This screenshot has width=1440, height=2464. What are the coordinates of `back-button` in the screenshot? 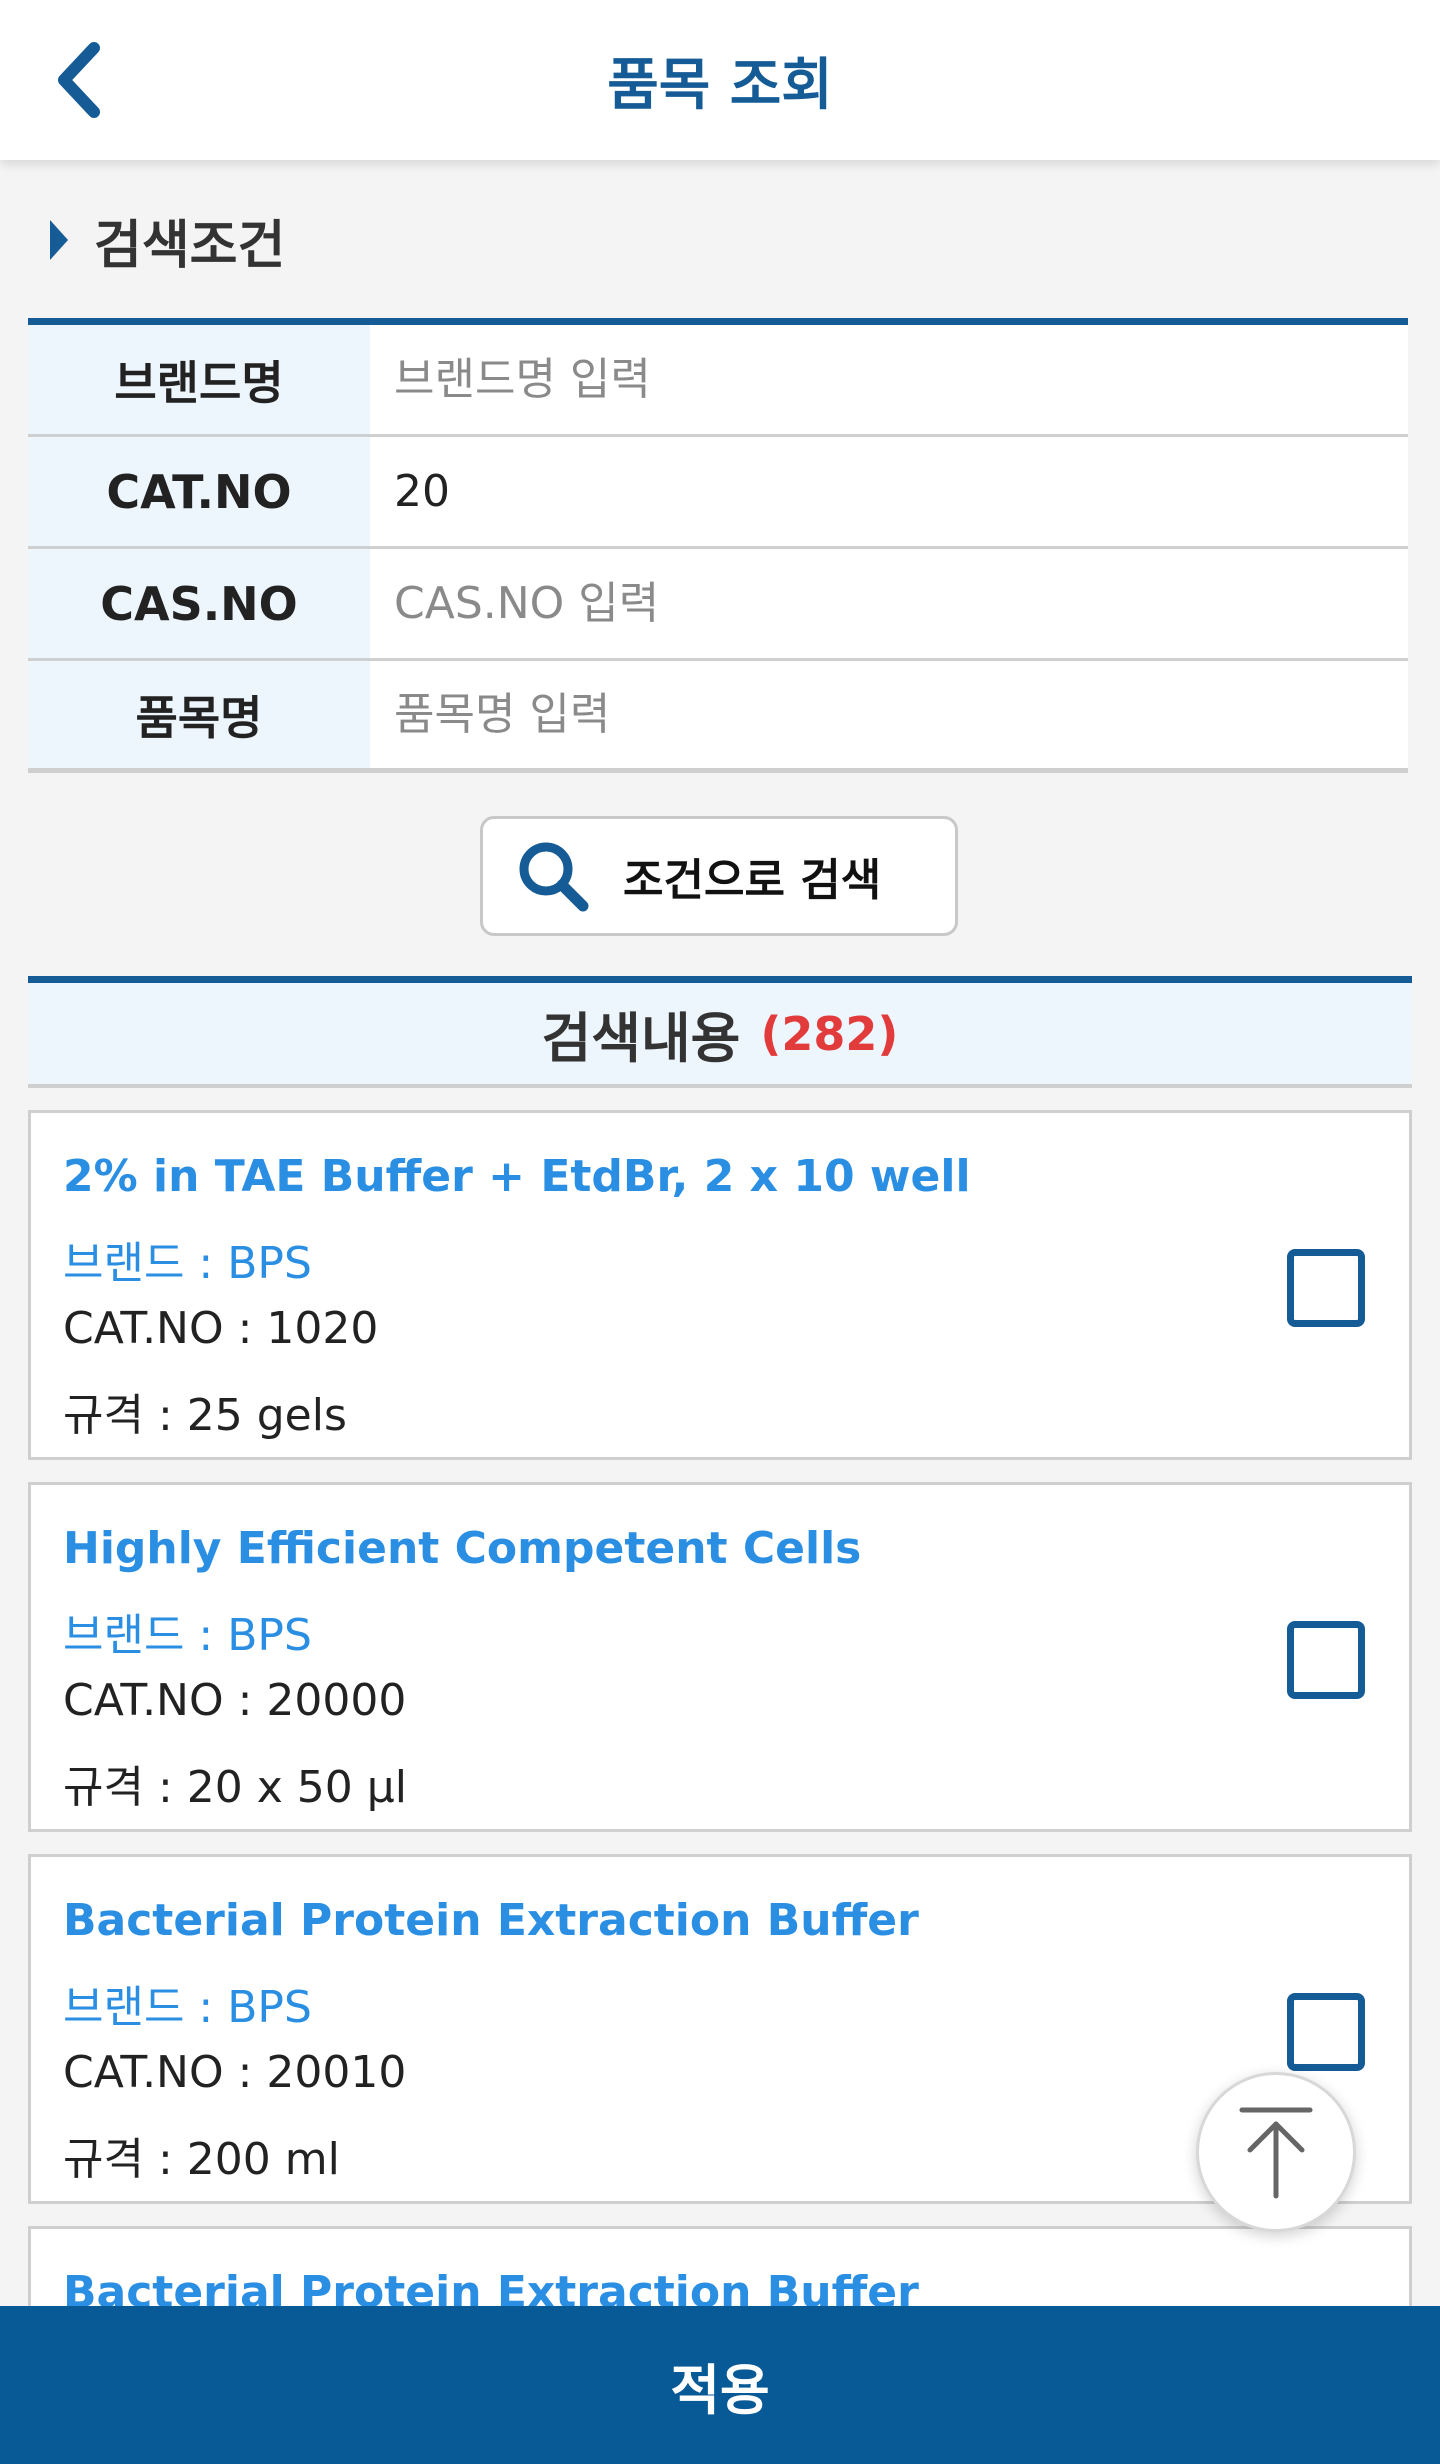 It's located at (80, 80).